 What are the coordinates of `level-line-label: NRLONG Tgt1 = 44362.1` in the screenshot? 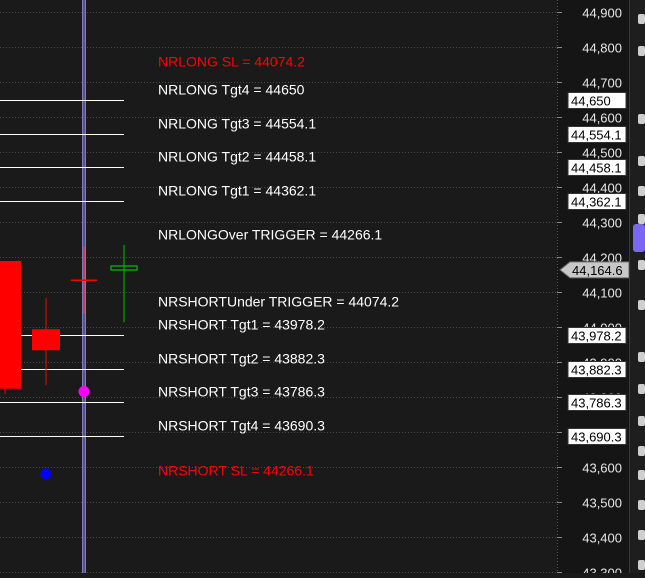 It's located at (237, 191).